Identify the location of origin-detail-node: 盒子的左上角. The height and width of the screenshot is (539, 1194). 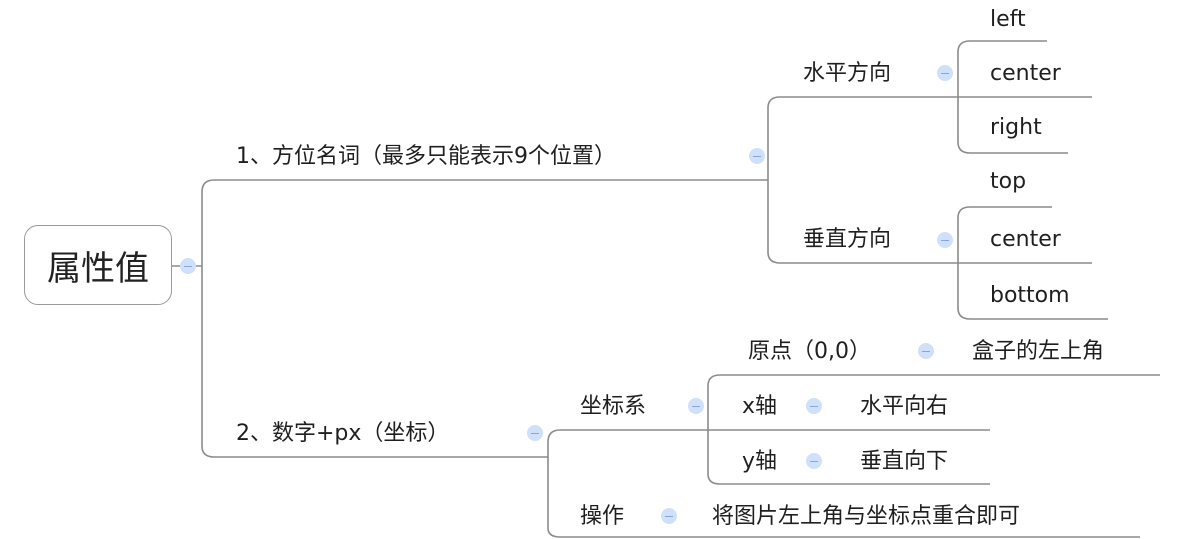
(1038, 352).